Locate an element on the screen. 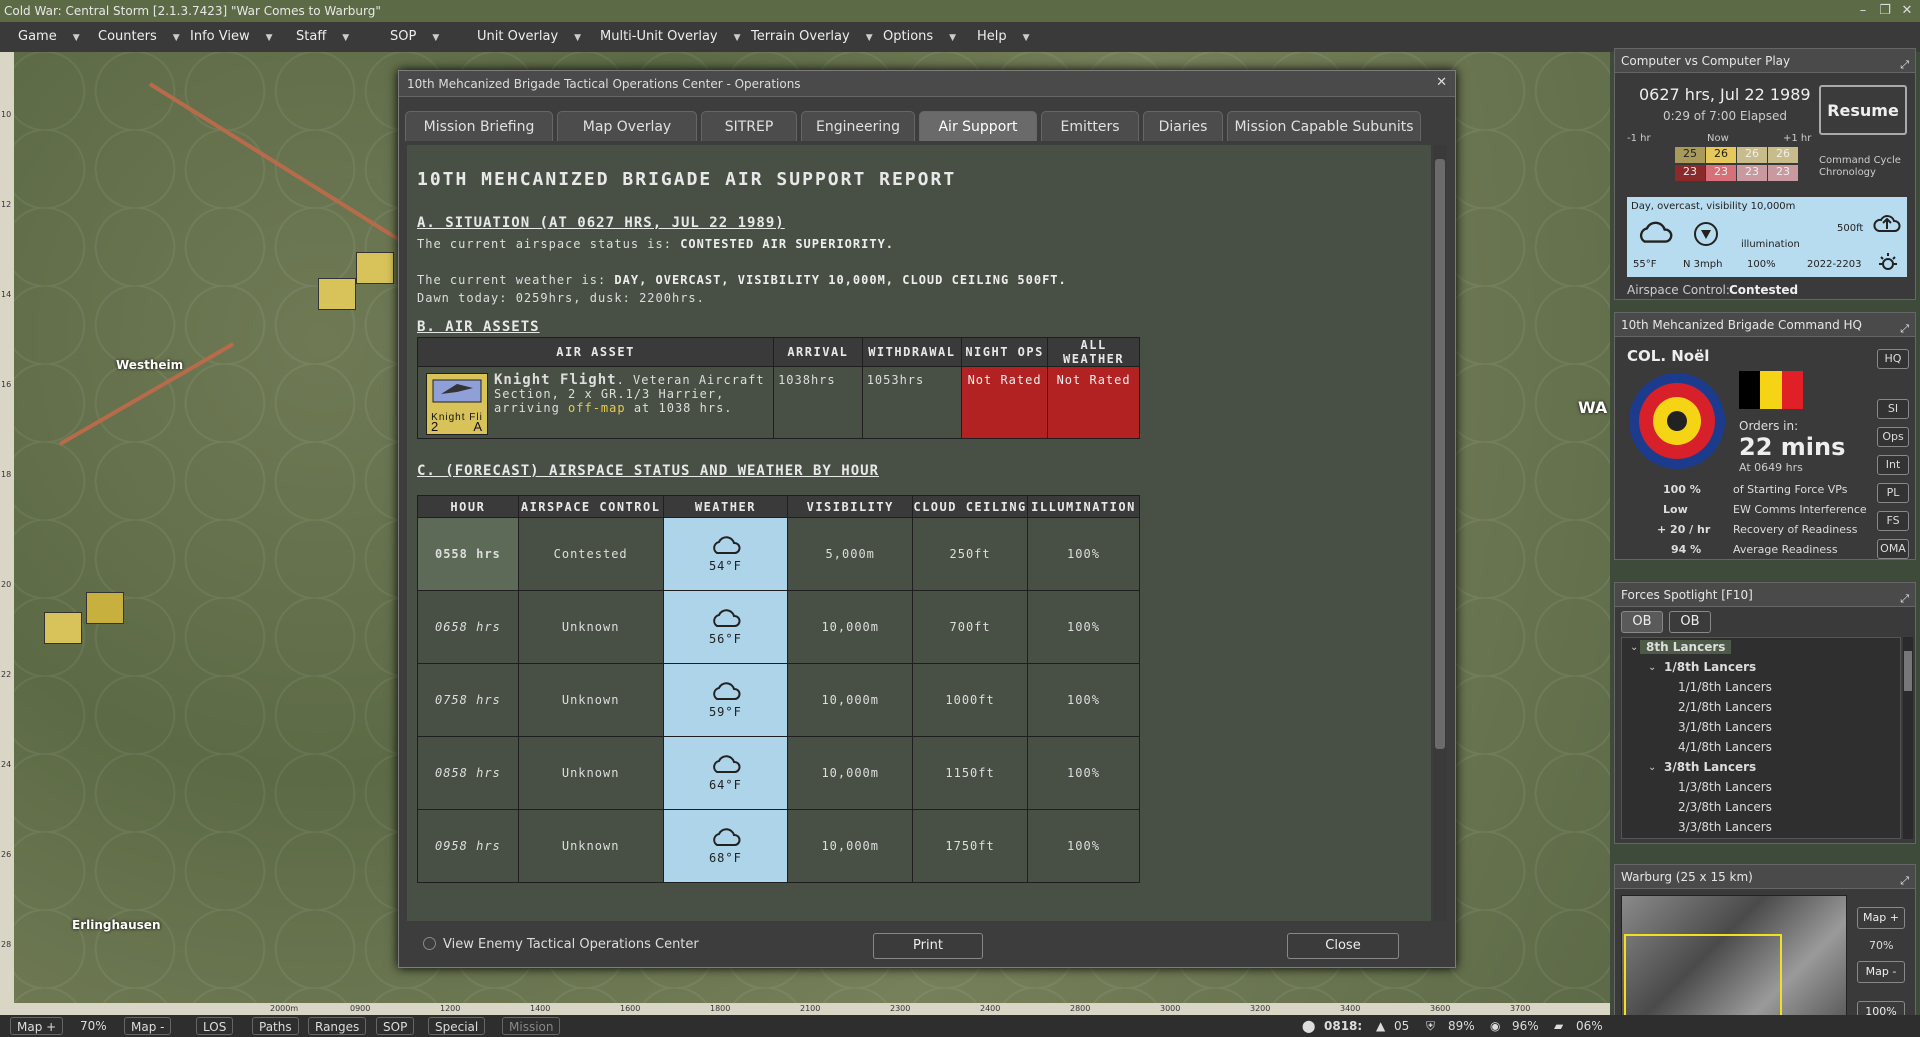 The width and height of the screenshot is (1920, 1037). pl-button: PL is located at coordinates (1893, 493).